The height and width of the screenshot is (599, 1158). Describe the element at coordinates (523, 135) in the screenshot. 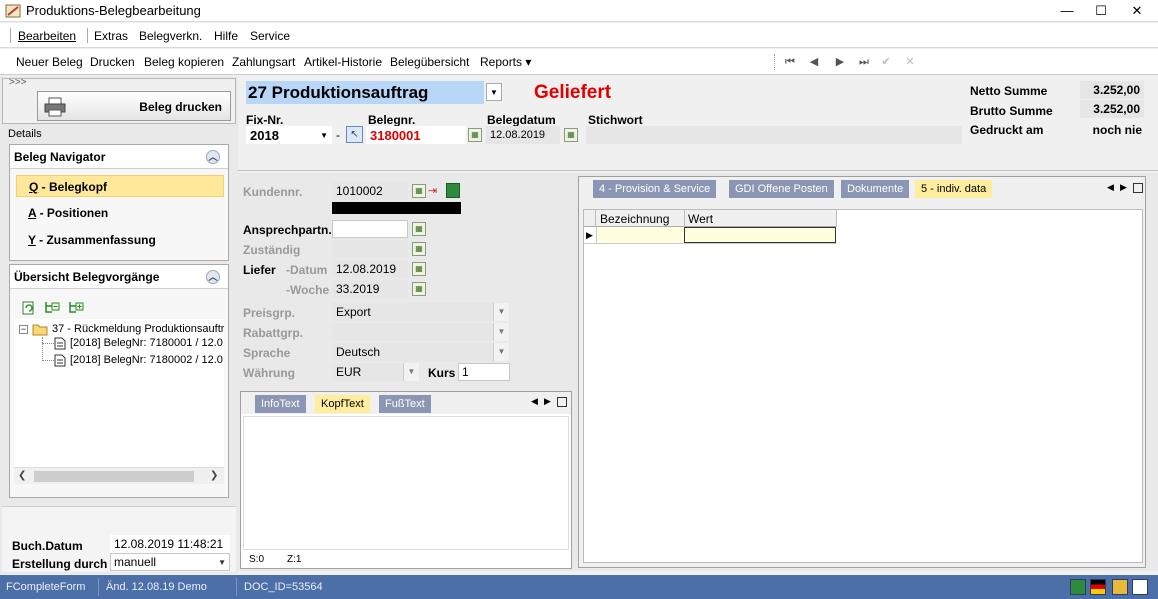

I see `belegdatum-value: 12.08.2019` at that location.